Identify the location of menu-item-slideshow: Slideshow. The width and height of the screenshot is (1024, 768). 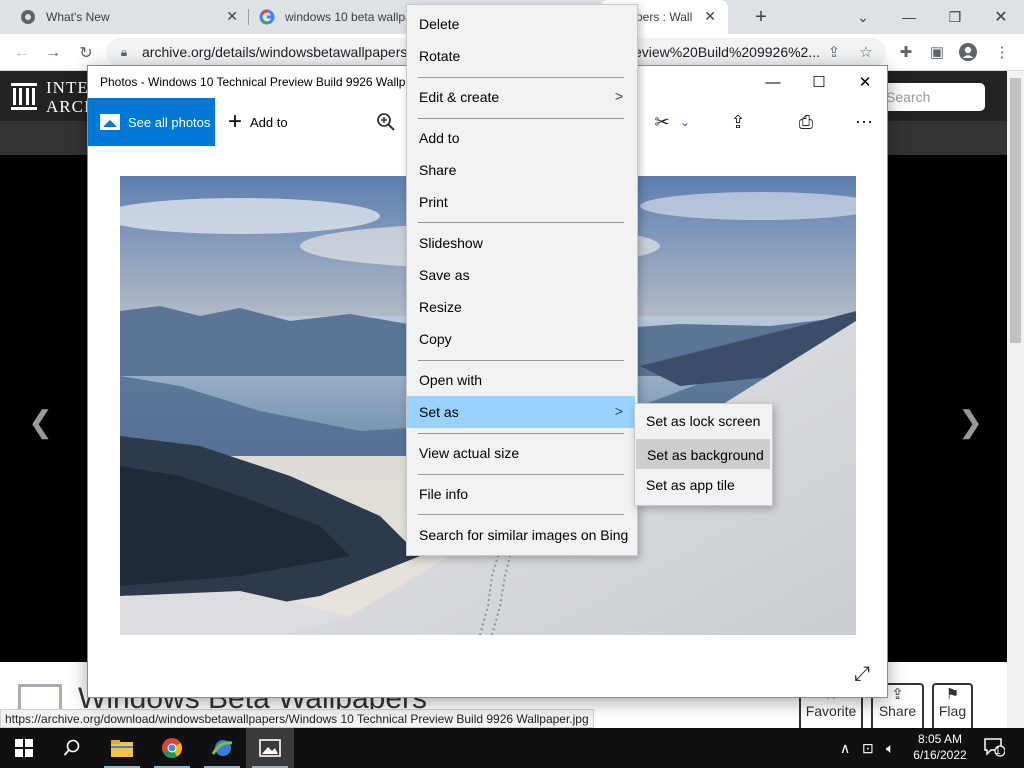
(521, 243).